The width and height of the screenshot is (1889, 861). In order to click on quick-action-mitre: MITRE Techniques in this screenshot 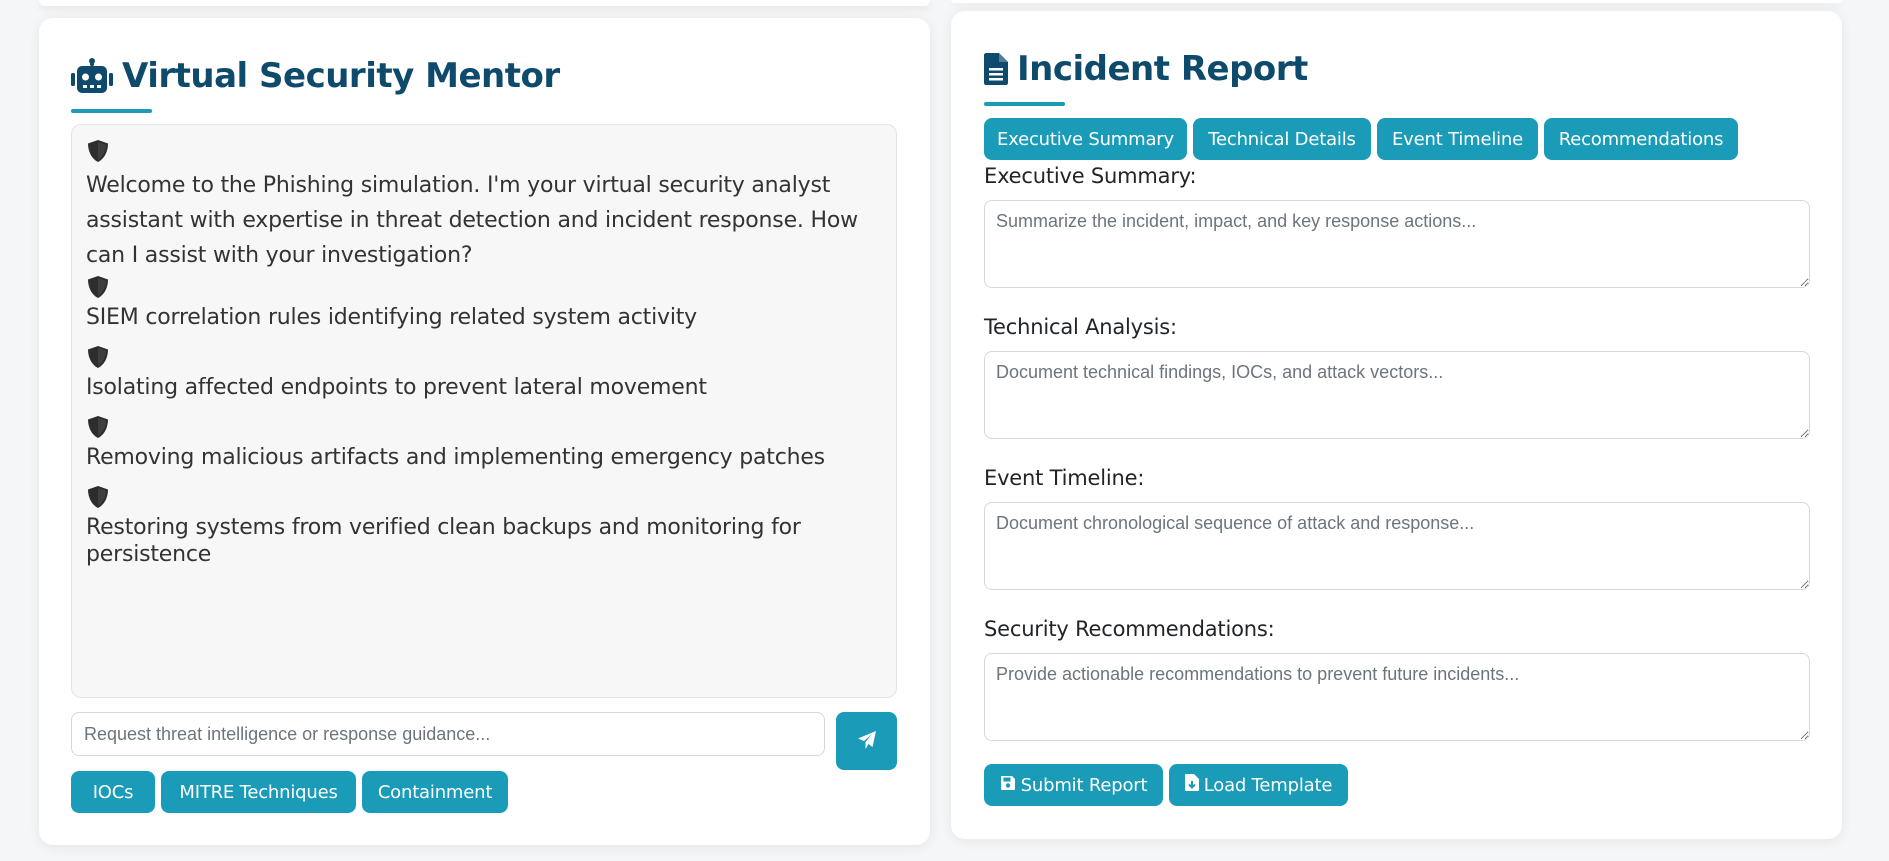, I will do `click(258, 792)`.